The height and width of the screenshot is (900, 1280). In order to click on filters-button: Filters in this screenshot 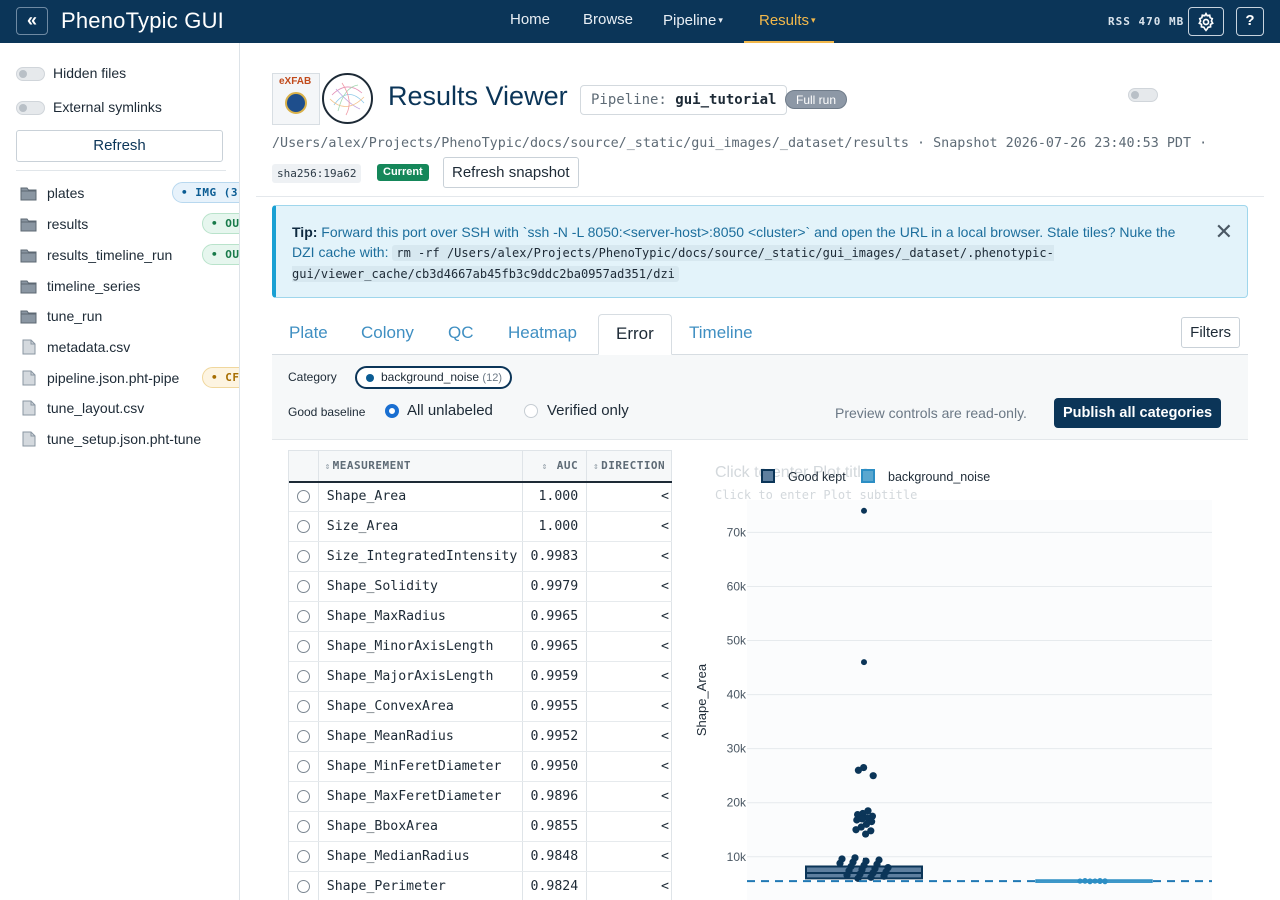, I will do `click(1210, 332)`.